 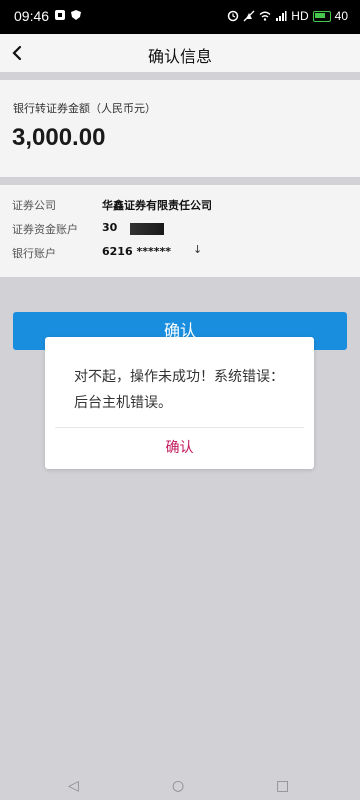 I want to click on system-navigation-bar: ◁ ○ □, so click(x=180, y=786).